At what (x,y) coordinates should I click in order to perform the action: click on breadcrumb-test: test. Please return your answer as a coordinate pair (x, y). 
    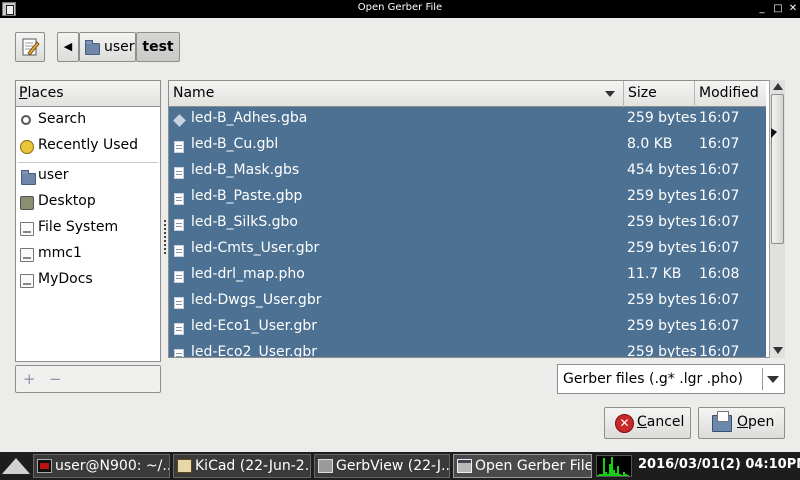
    Looking at the image, I should click on (158, 47).